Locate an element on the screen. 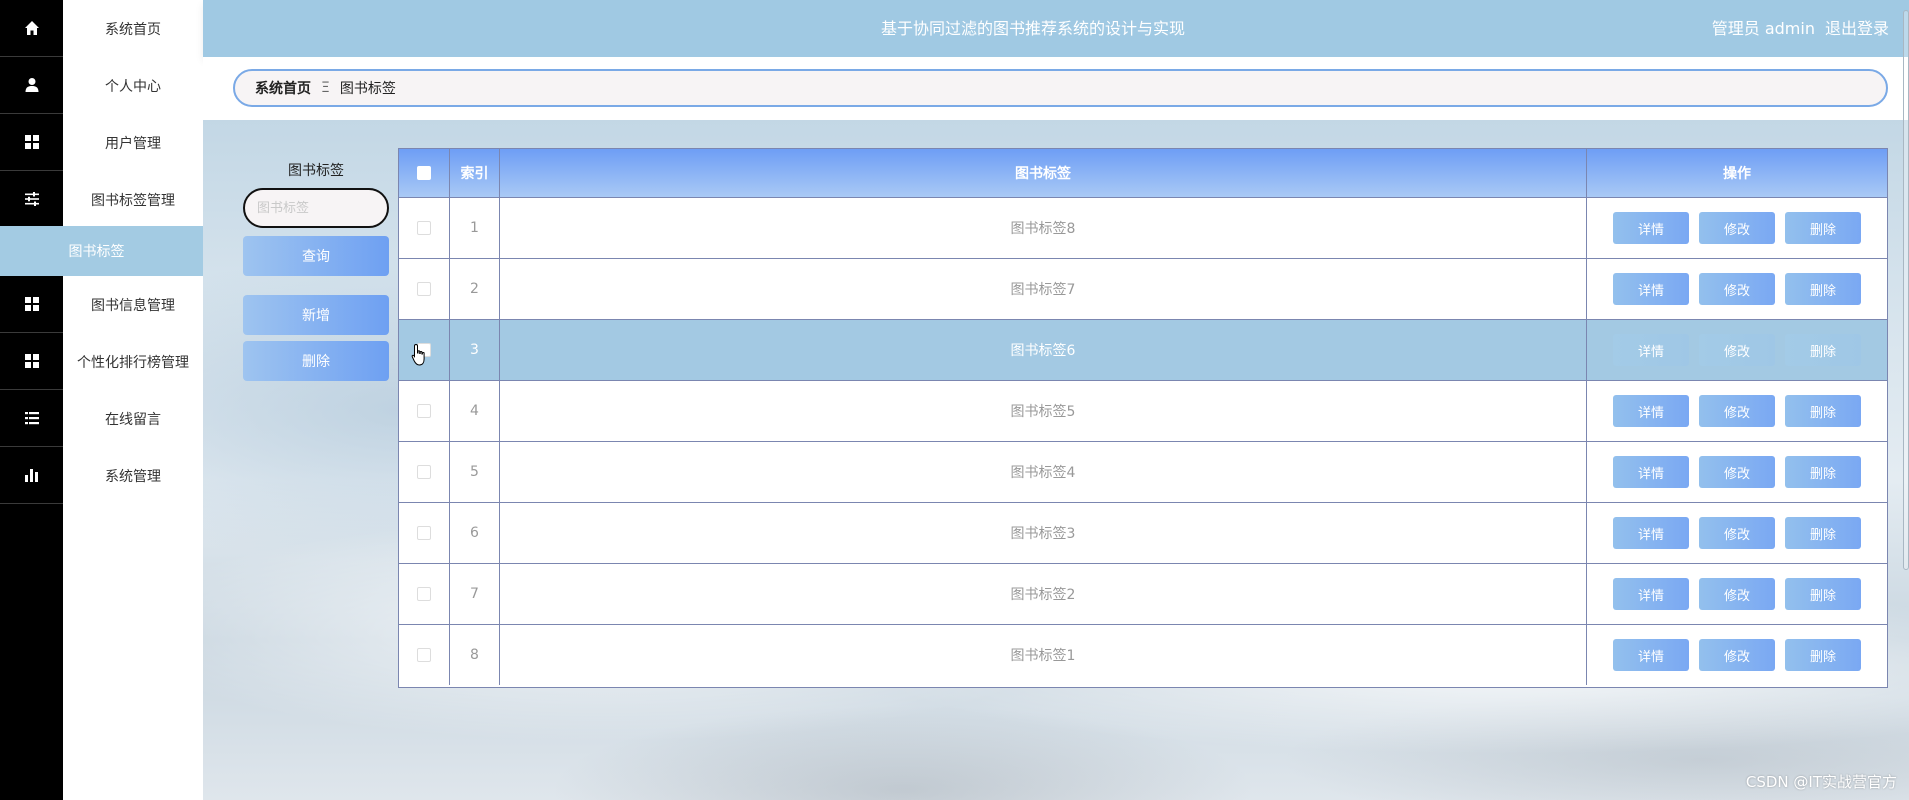 This screenshot has height=800, width=1909. bar-chart-icon is located at coordinates (31, 475).